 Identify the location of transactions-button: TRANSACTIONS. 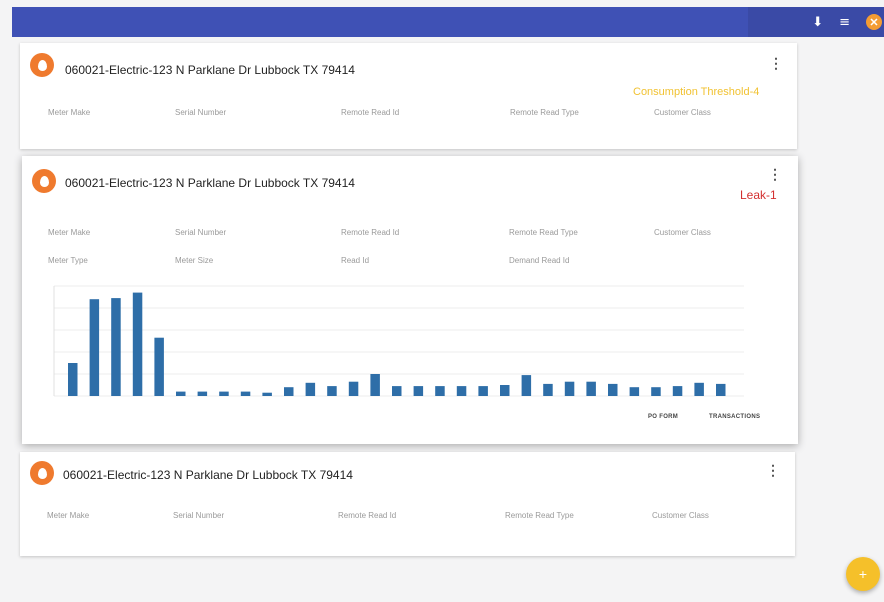
(734, 417).